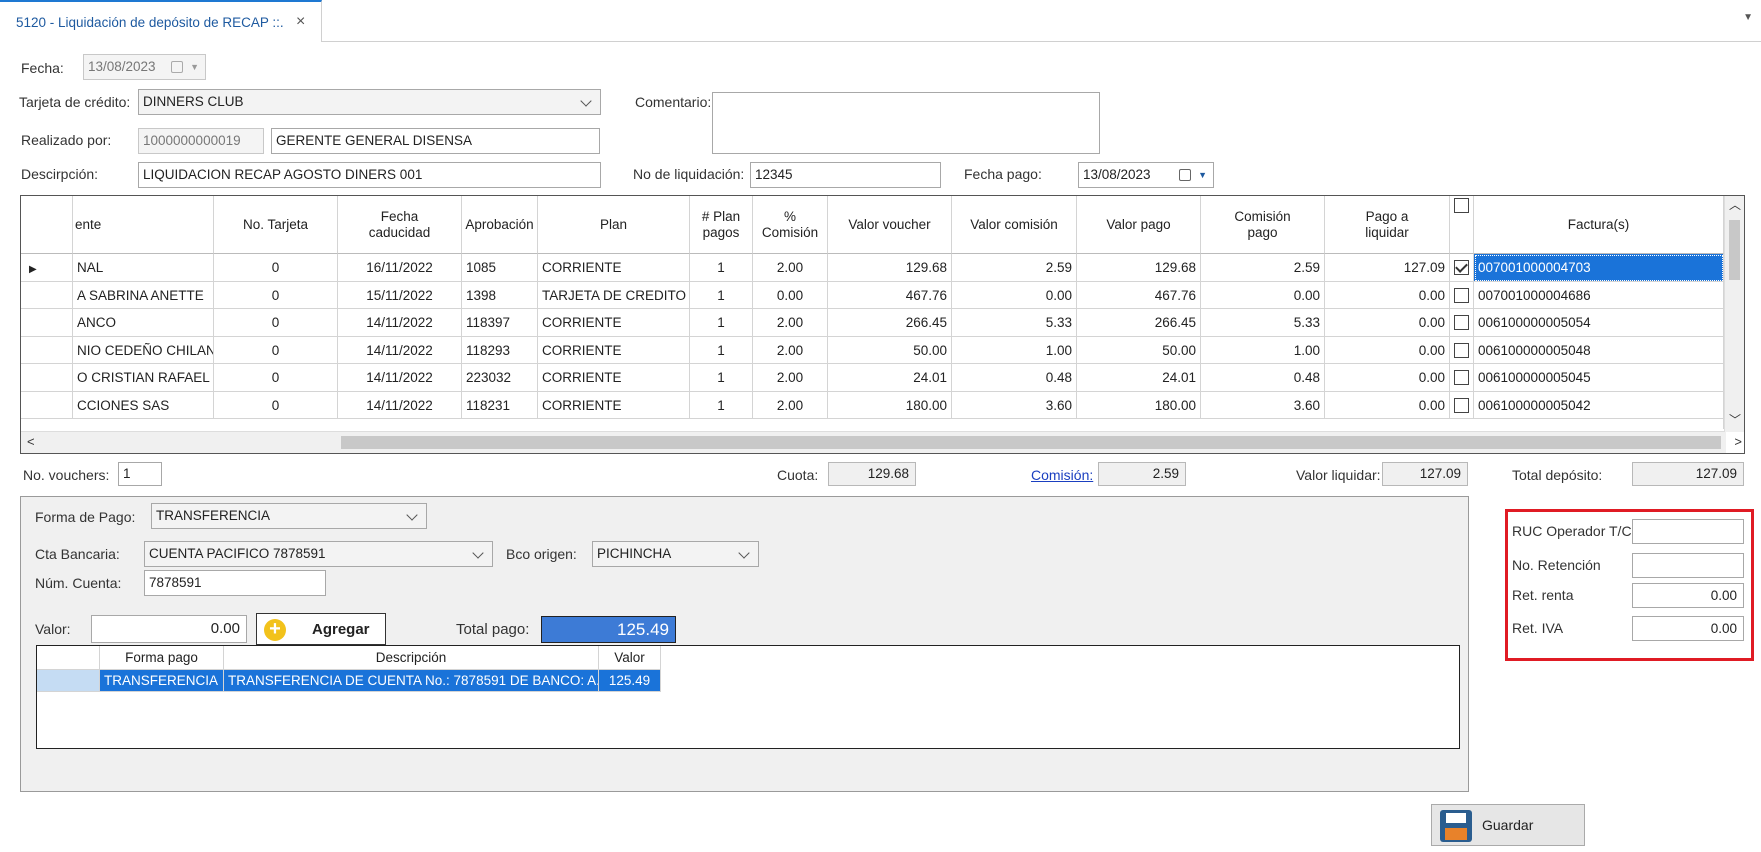 The width and height of the screenshot is (1761, 852). I want to click on cell-comision-pago: 1.00, so click(1263, 350).